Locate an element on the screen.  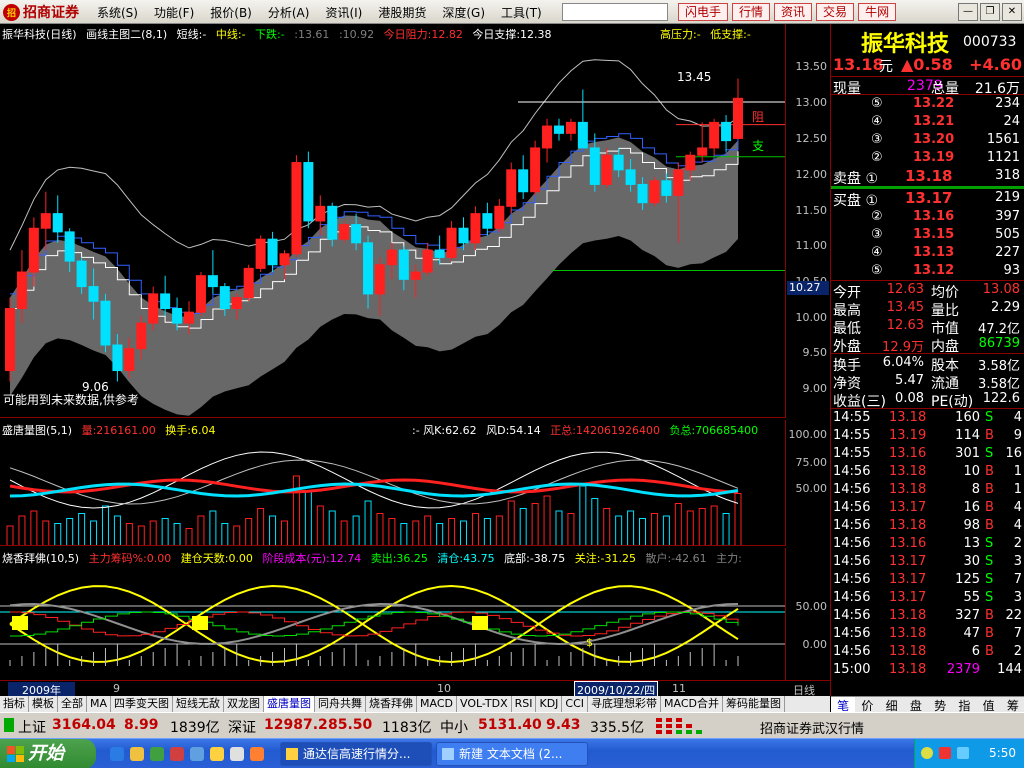
tick-row: 14:55 13.19 114 B 9 is located at coordinates (927, 436).